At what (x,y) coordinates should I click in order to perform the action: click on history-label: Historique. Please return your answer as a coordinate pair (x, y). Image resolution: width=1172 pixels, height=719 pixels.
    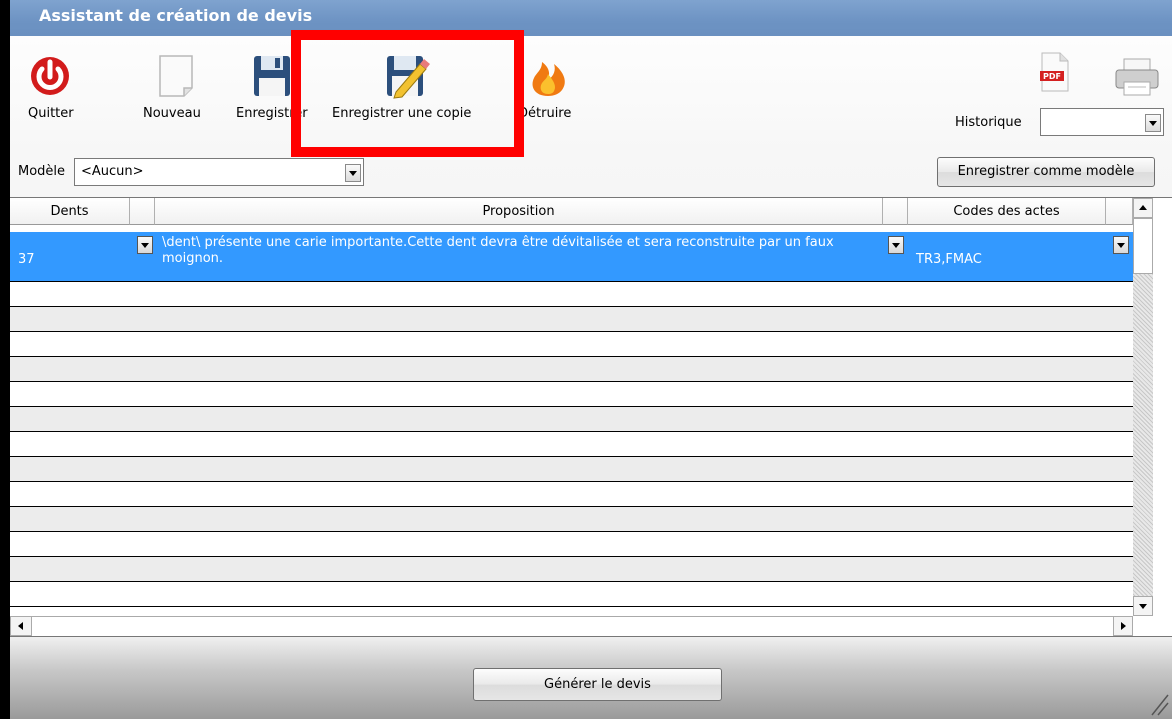
    Looking at the image, I should click on (988, 122).